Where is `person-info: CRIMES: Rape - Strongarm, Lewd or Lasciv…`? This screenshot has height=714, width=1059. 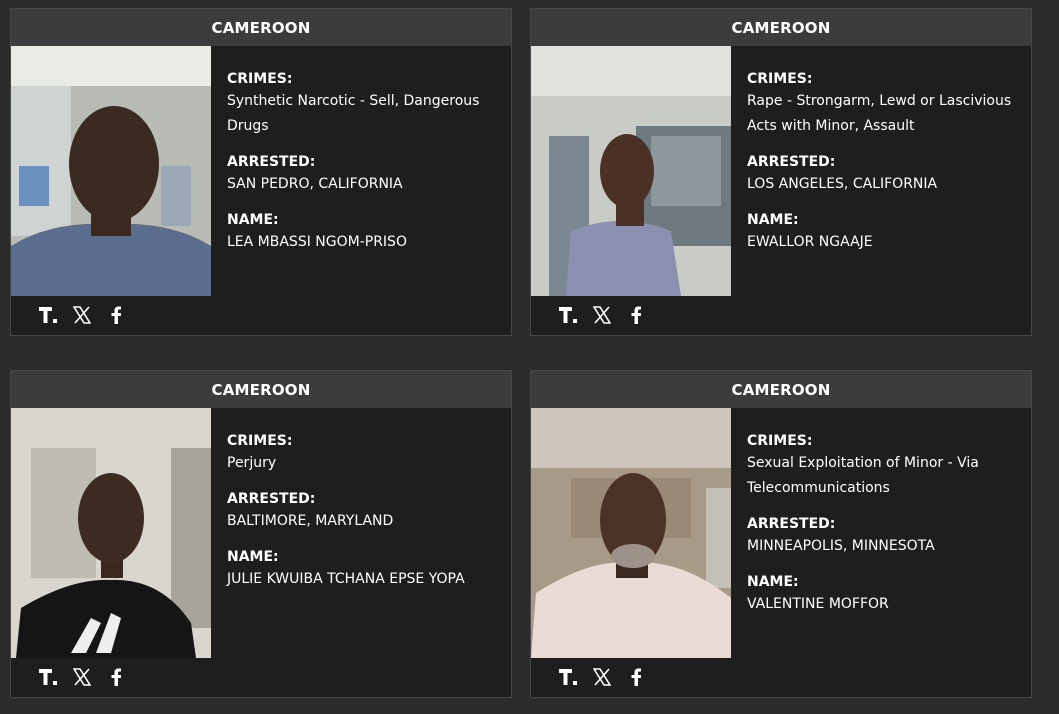 person-info: CRIMES: Rape - Strongarm, Lewd or Lasciv… is located at coordinates (882, 169).